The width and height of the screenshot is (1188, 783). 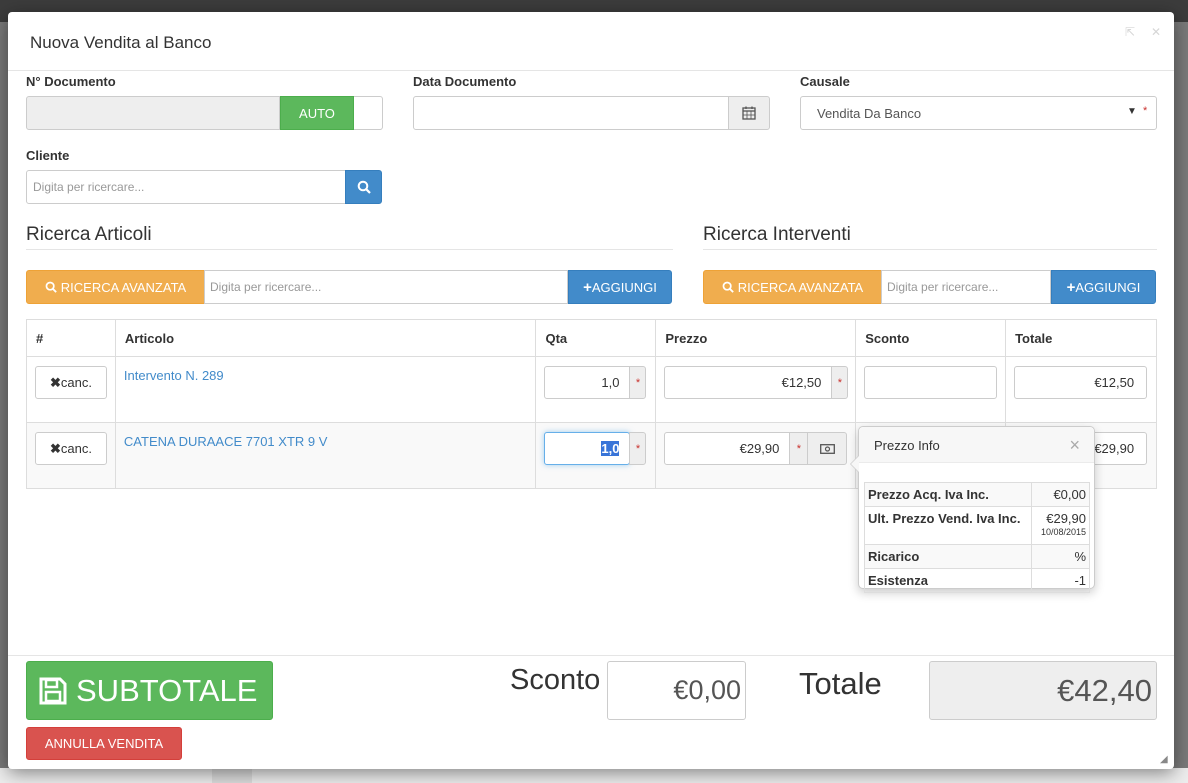 I want to click on col-header-totale: Totale, so click(x=1081, y=338).